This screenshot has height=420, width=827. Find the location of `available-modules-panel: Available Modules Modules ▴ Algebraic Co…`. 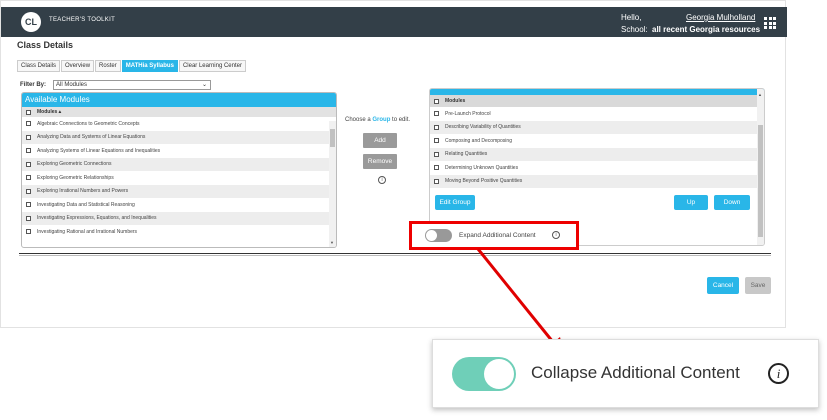

available-modules-panel: Available Modules Modules ▴ Algebraic Co… is located at coordinates (179, 170).